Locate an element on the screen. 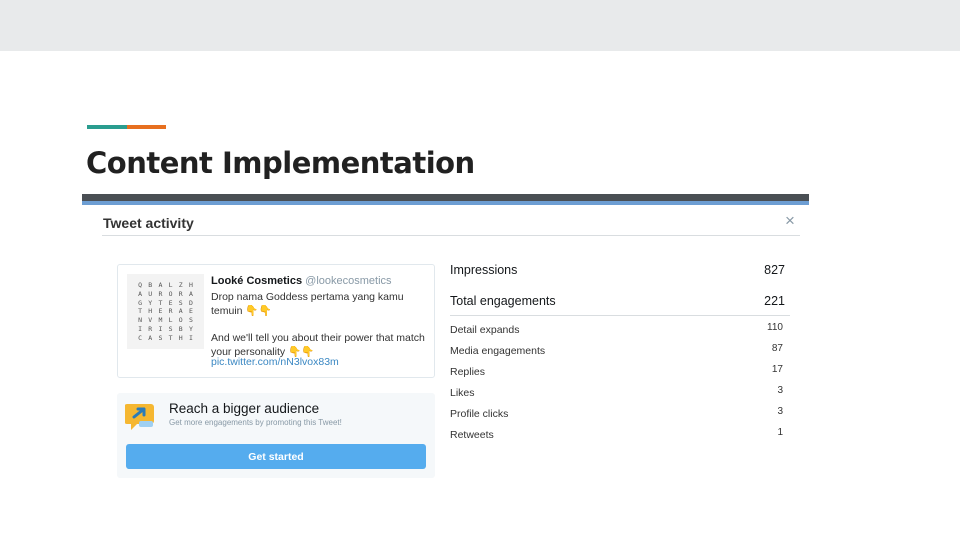  stat-value: 221 is located at coordinates (774, 301).